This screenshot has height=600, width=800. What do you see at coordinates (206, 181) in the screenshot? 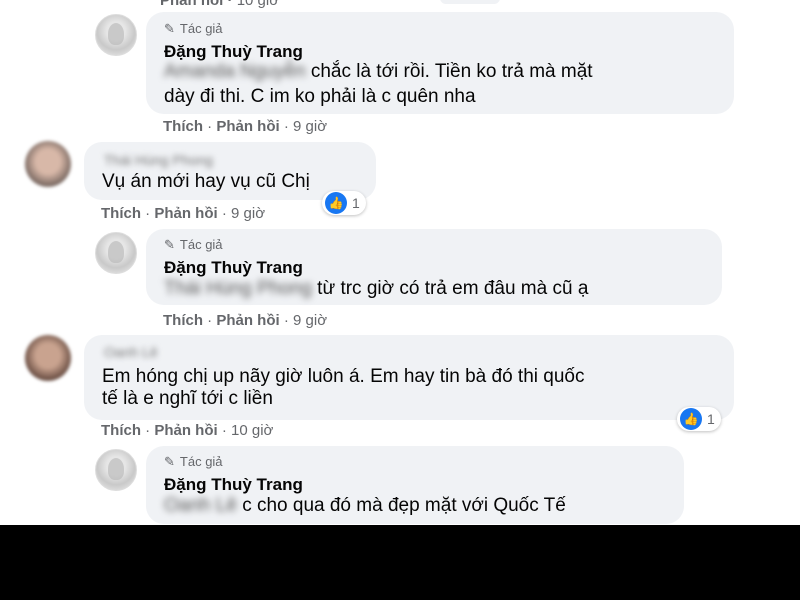
I see `comment-text: Vụ án mới hay vụ cũ Chị` at bounding box center [206, 181].